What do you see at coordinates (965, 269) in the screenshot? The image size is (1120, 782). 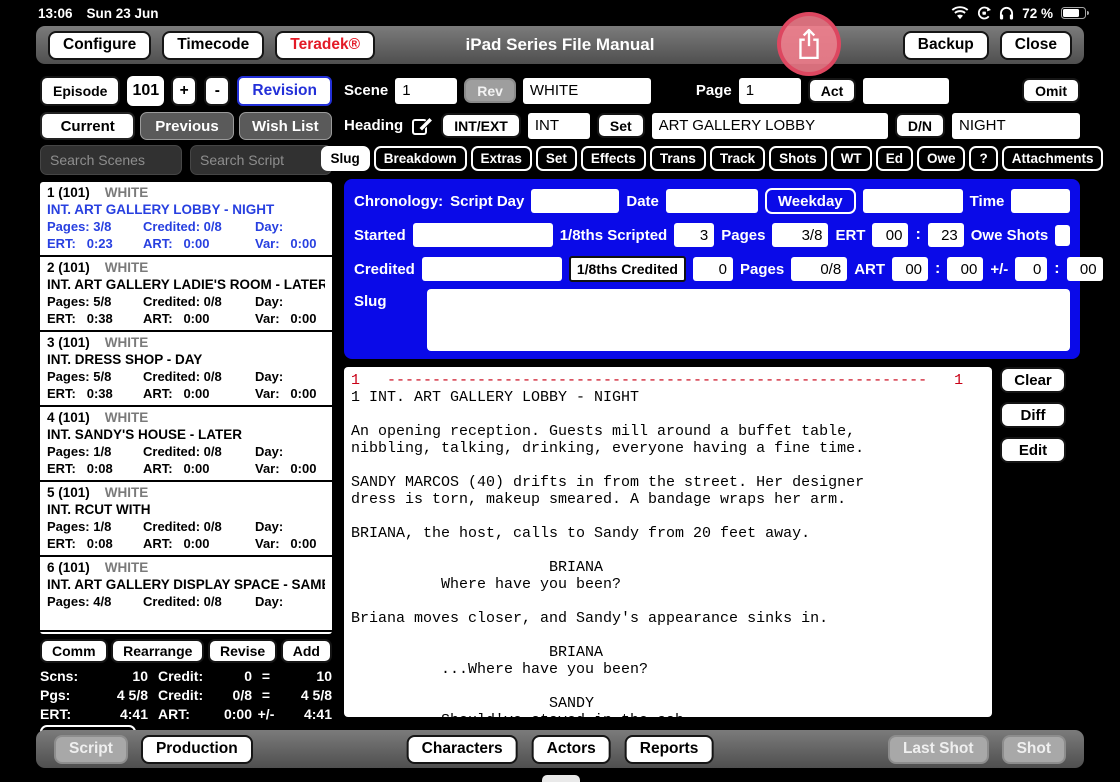 I see `art-minutes-field` at bounding box center [965, 269].